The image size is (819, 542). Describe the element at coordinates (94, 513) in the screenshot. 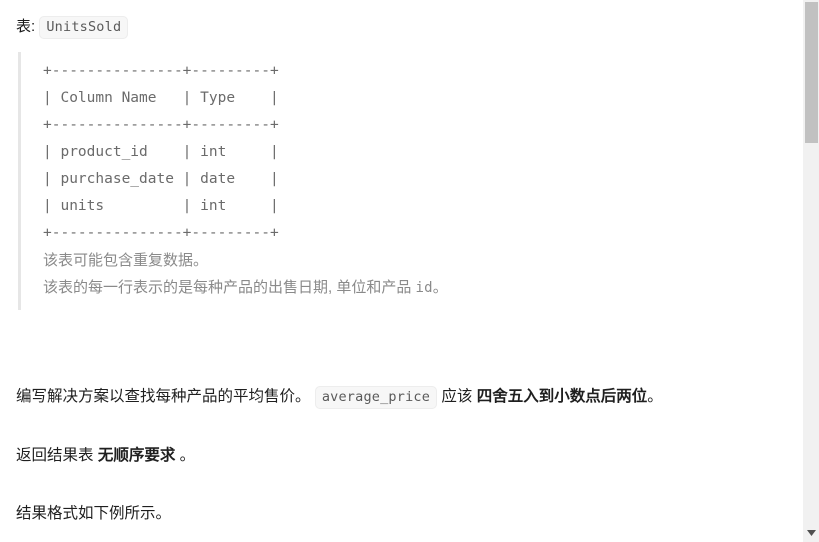

I see `format-note-paragraph: 结果格式如下例所示。` at that location.